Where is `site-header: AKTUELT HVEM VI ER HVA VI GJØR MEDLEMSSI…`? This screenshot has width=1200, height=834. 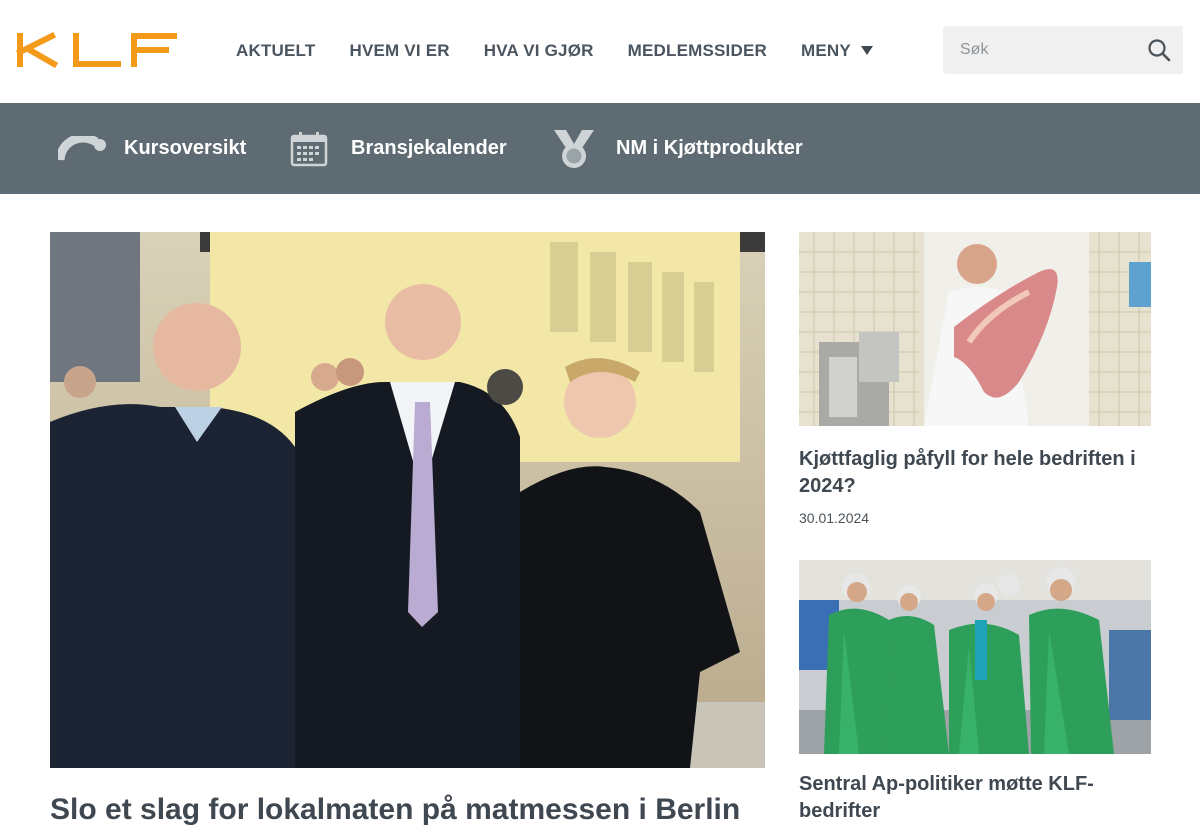
site-header: AKTUELT HVEM VI ER HVA VI GJØR MEDLEMSSI… is located at coordinates (600, 51).